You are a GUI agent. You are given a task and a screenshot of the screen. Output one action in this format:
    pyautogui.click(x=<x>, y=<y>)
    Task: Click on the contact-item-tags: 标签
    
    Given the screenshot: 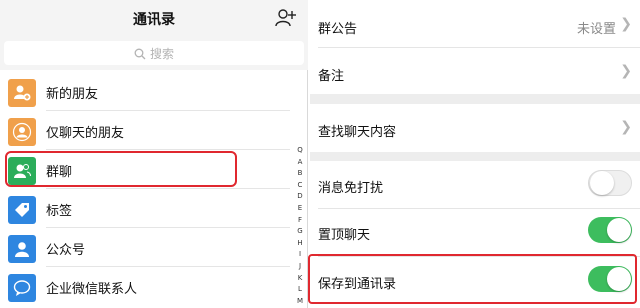 What is the action you would take?
    pyautogui.click(x=145, y=208)
    